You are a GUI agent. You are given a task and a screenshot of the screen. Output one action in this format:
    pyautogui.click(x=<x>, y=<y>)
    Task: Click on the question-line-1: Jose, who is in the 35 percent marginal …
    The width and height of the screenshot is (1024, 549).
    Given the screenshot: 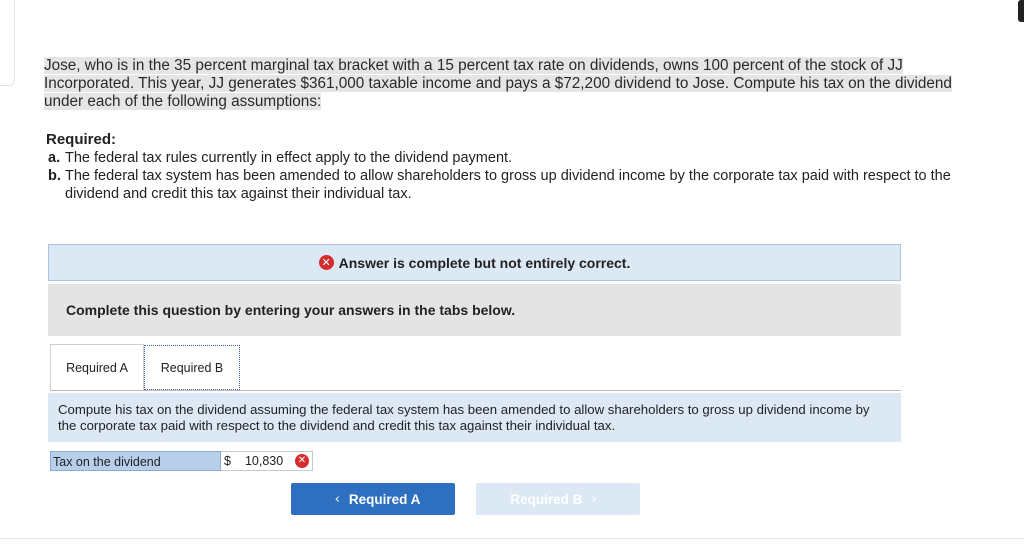 What is the action you would take?
    pyautogui.click(x=473, y=65)
    